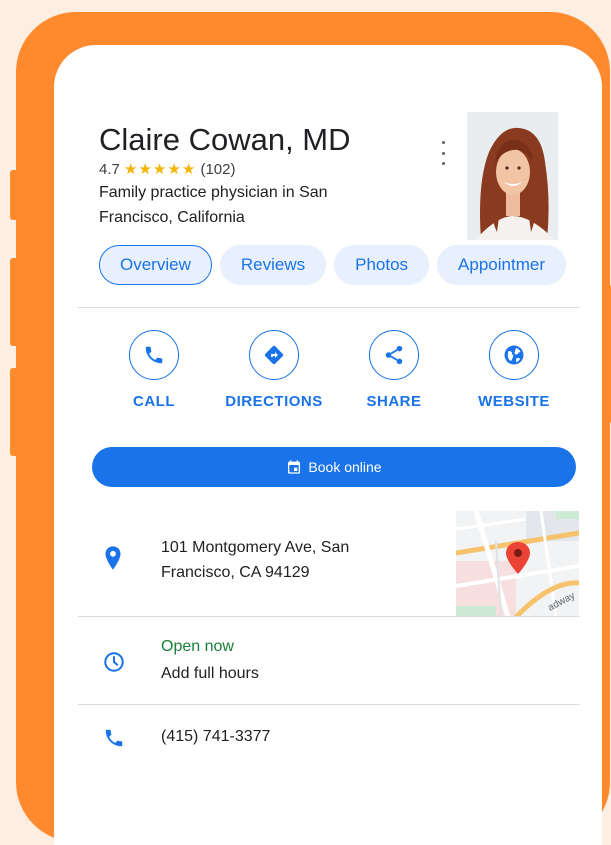  What do you see at coordinates (160, 169) in the screenshot?
I see `star-rating-icon: ★★★★★` at bounding box center [160, 169].